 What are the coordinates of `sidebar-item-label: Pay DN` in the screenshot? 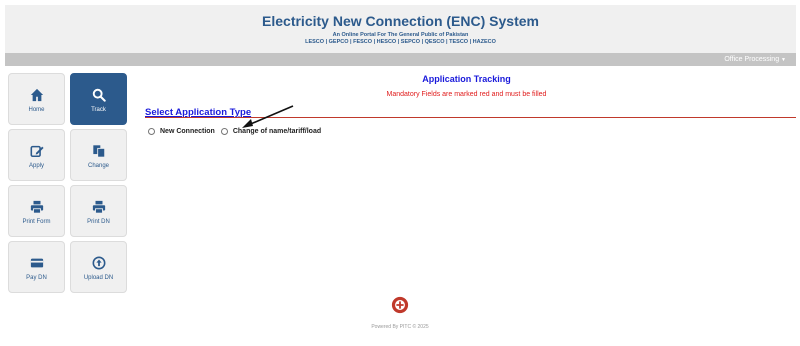 It's located at (36, 278).